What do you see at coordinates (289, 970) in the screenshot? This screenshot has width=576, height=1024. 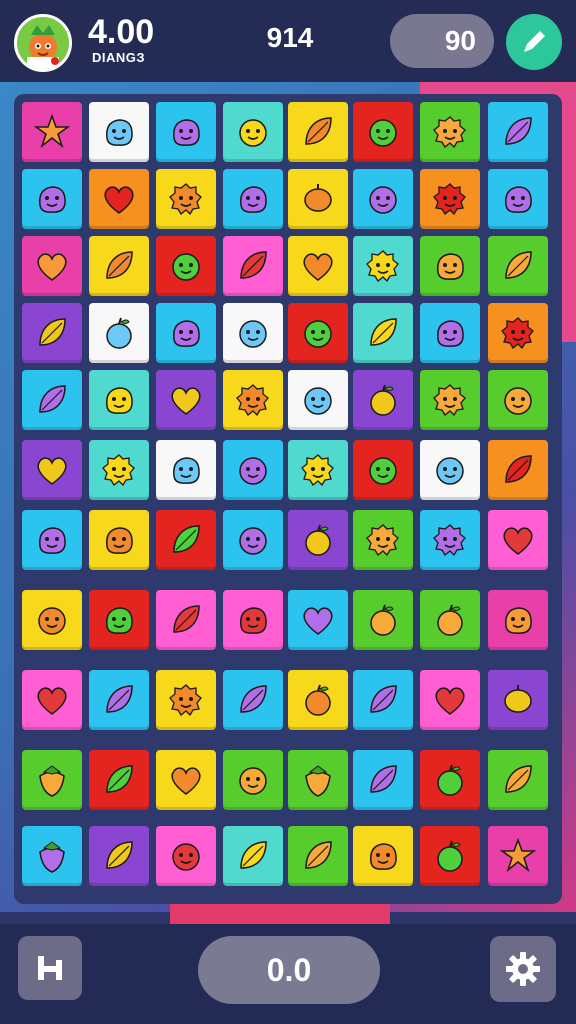 I see `bottom-score-pill: 0.0` at bounding box center [289, 970].